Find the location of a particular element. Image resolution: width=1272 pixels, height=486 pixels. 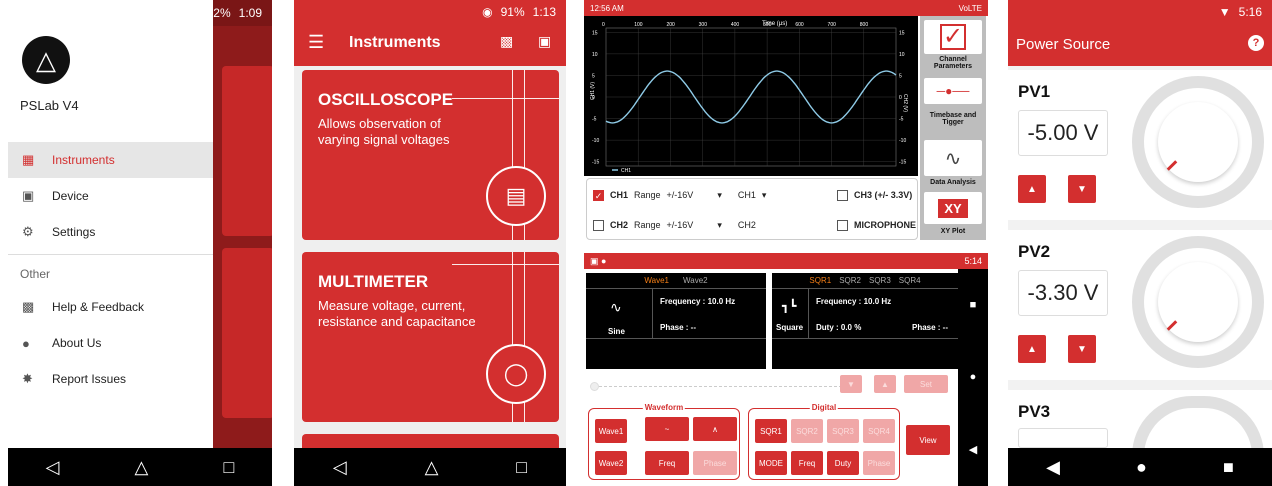

timebase-trigger-button: ─●── is located at coordinates (953, 91).